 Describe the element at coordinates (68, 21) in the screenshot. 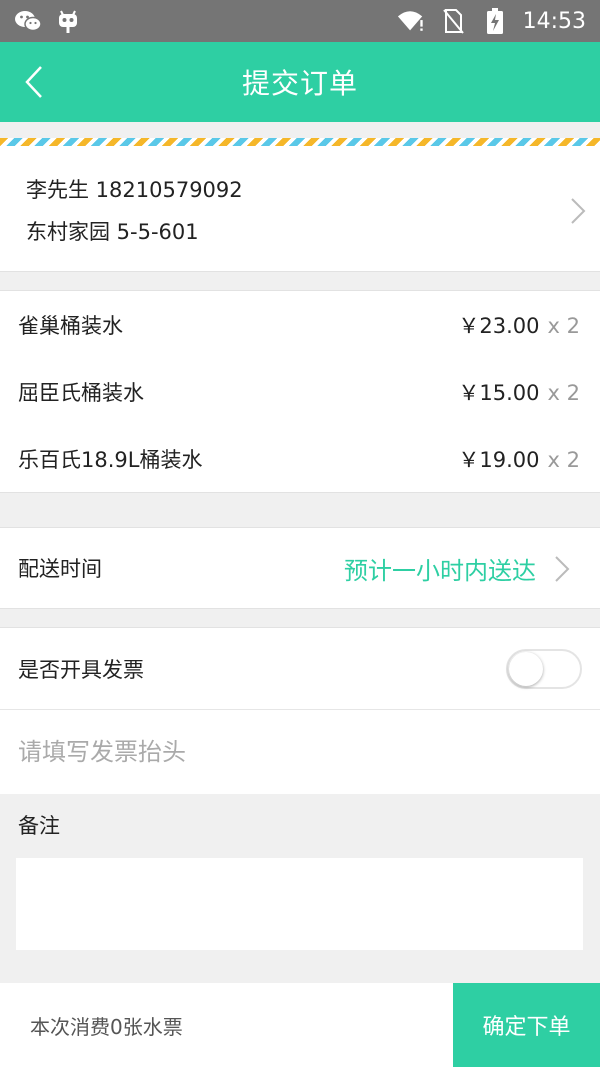

I see `android-icon` at that location.